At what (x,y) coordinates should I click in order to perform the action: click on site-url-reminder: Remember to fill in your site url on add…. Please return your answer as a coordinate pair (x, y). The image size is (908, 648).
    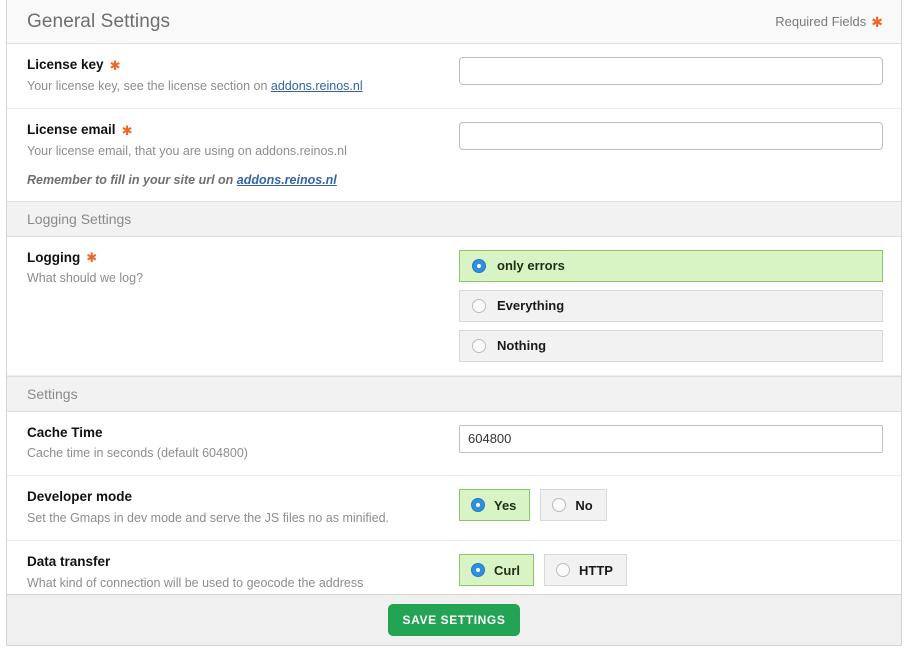
    Looking at the image, I should click on (454, 187).